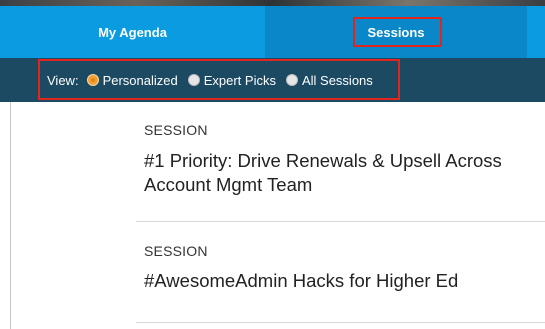  I want to click on tab-my-agenda-label: My Agenda, so click(132, 32).